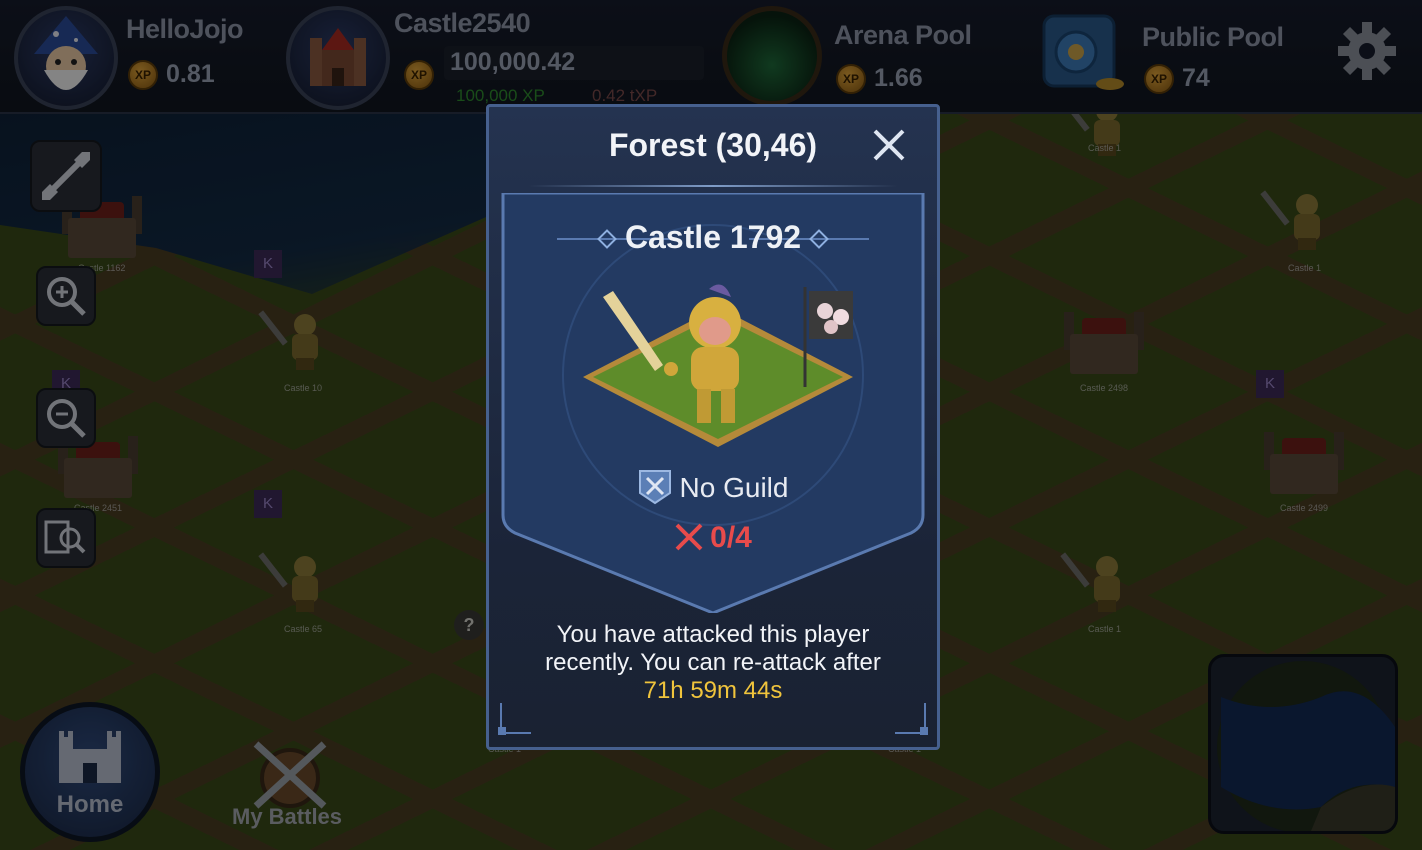 The height and width of the screenshot is (850, 1422). What do you see at coordinates (713, 634) in the screenshot?
I see `message-line-1: You have attacked this player` at bounding box center [713, 634].